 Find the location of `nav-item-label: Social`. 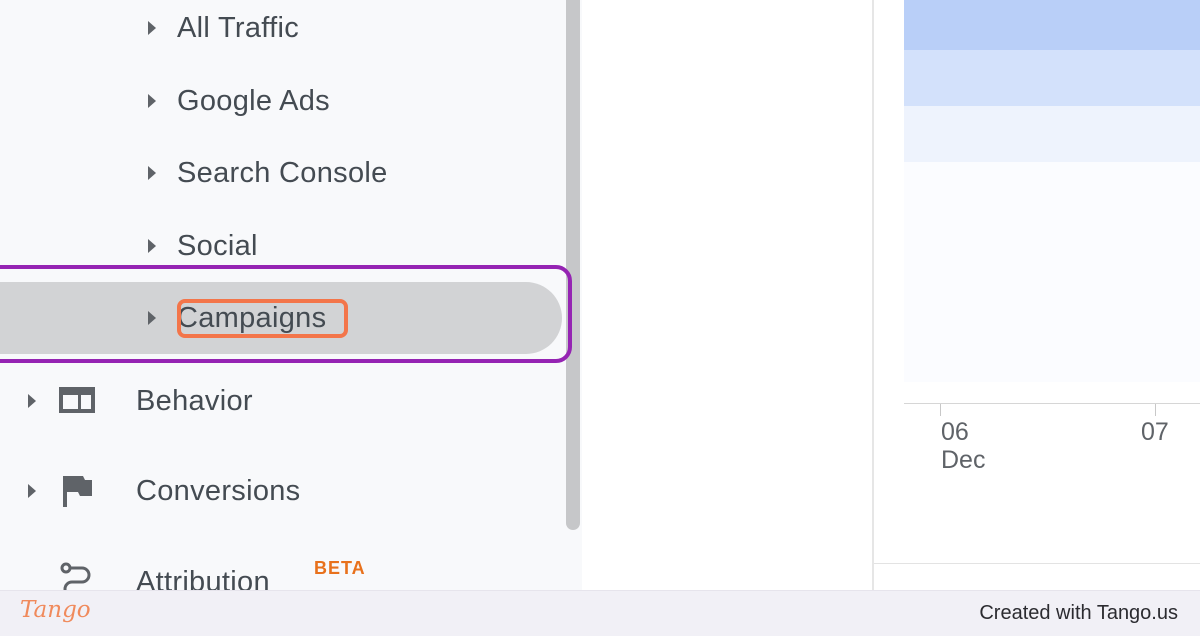

nav-item-label: Social is located at coordinates (217, 245).